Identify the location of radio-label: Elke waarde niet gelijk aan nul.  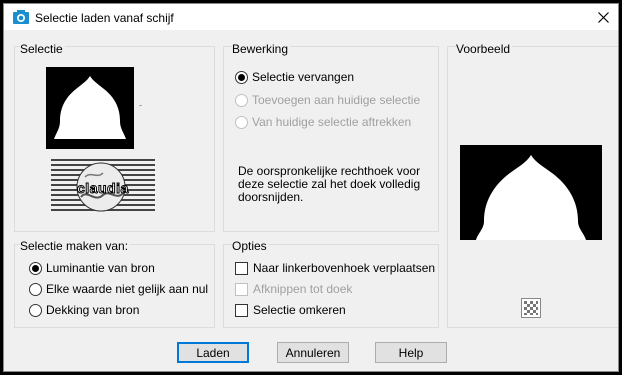
(127, 289).